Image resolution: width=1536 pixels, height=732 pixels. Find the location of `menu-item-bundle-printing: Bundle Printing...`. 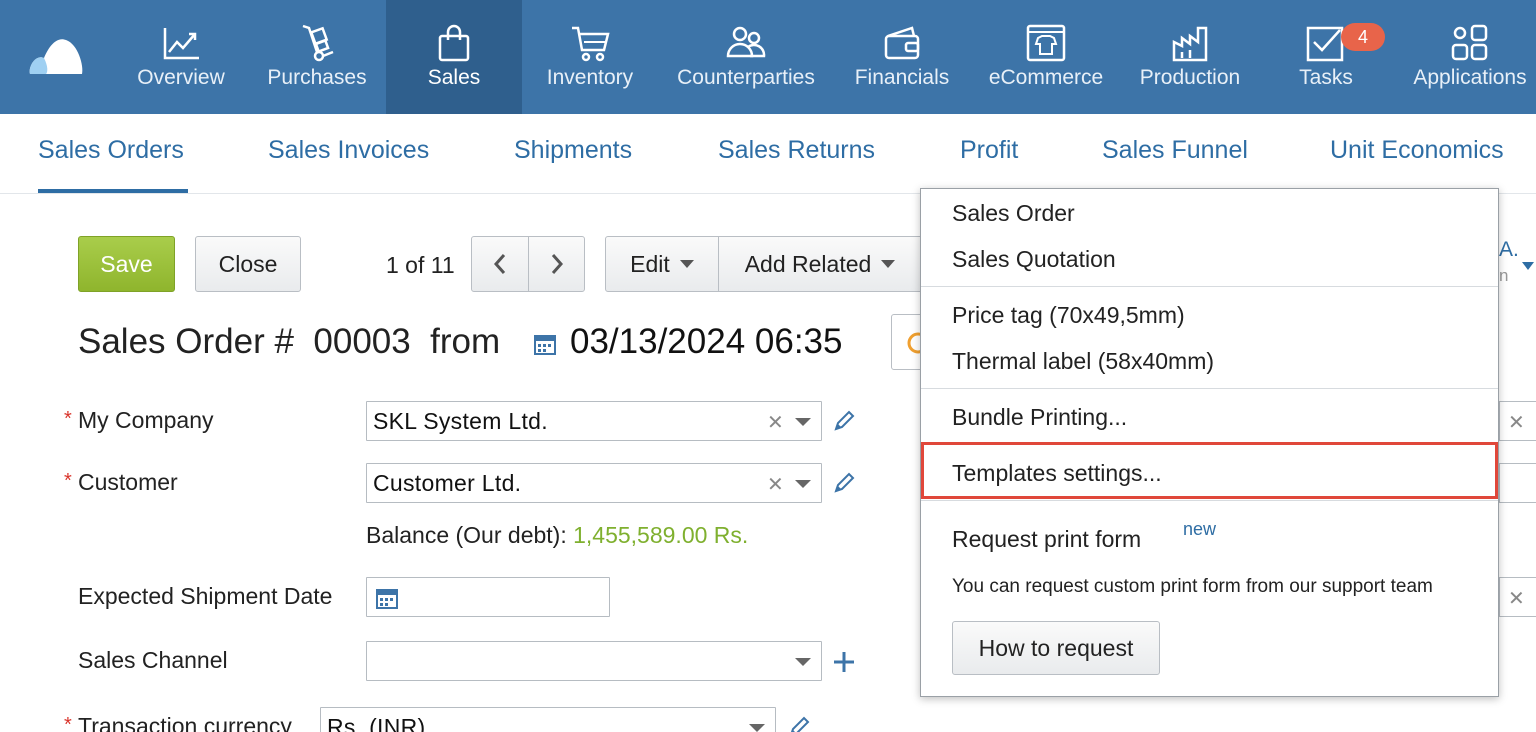

menu-item-bundle-printing: Bundle Printing... is located at coordinates (1039, 417).